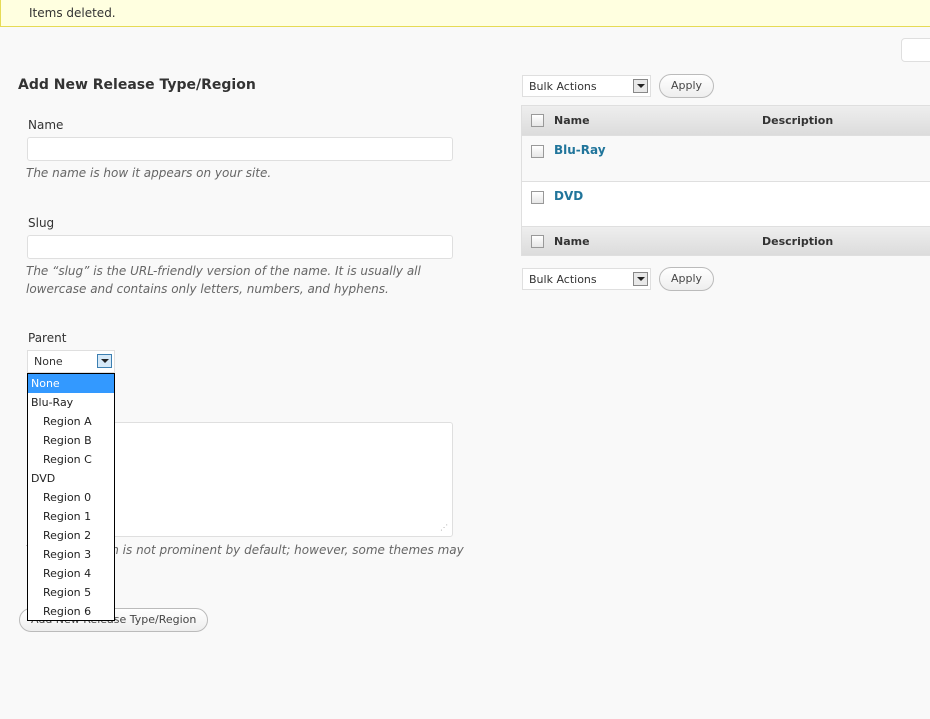 The width and height of the screenshot is (930, 719). Describe the element at coordinates (71, 573) in the screenshot. I see `parent-option: Region 4` at that location.